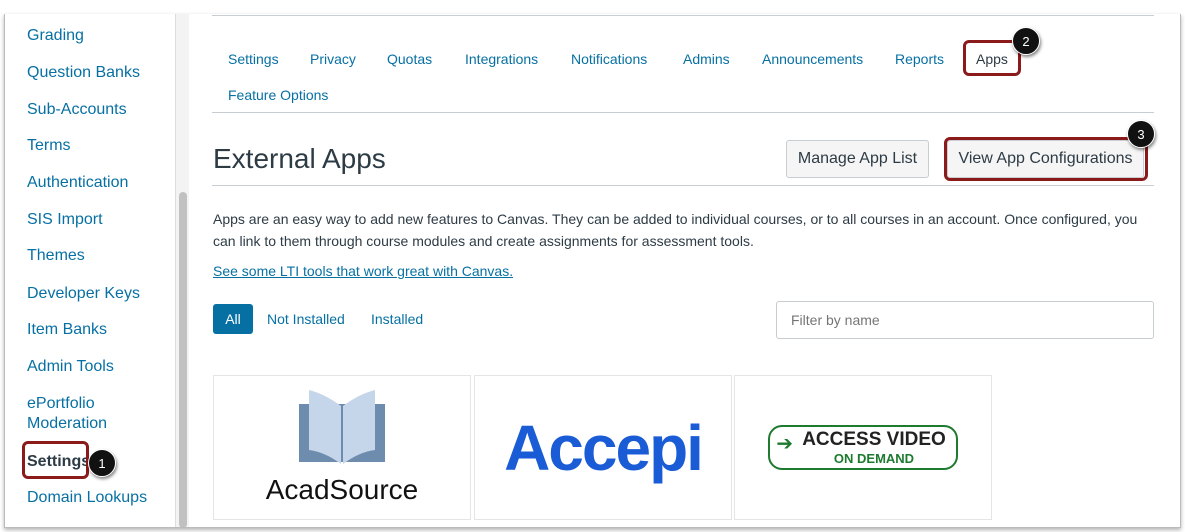  What do you see at coordinates (49, 146) in the screenshot?
I see `sidebar-item-terms: Terms` at bounding box center [49, 146].